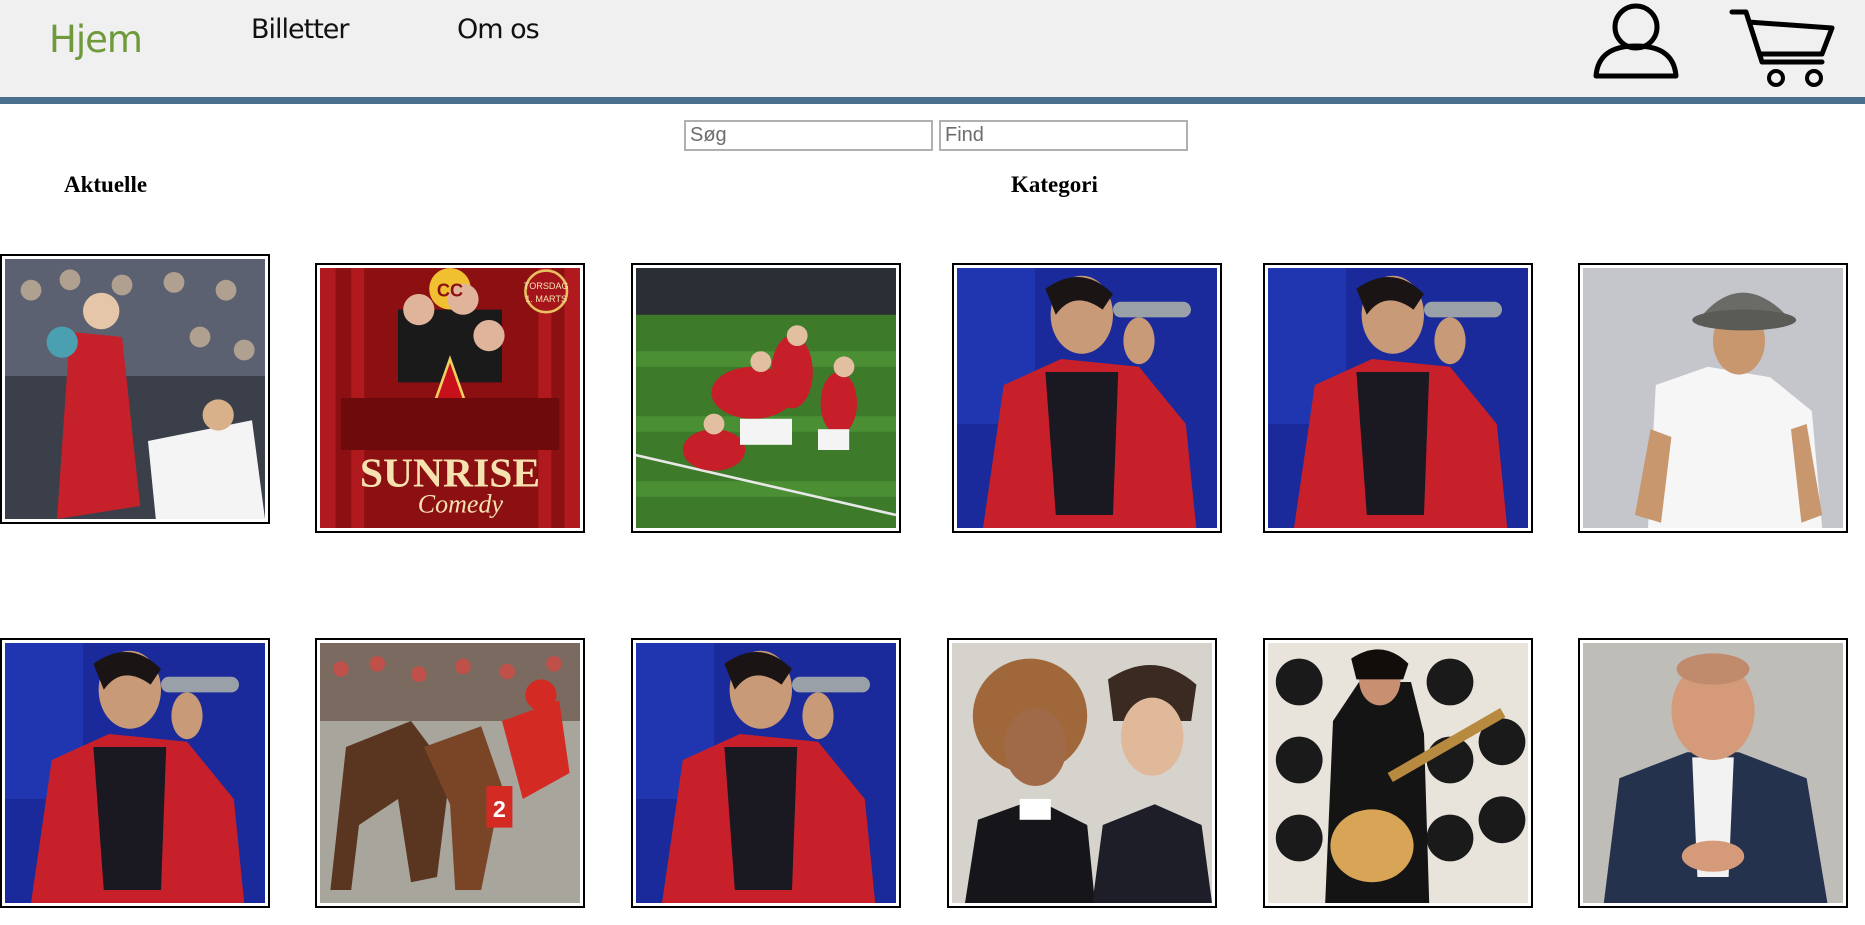  I want to click on handball-photo, so click(135, 389).